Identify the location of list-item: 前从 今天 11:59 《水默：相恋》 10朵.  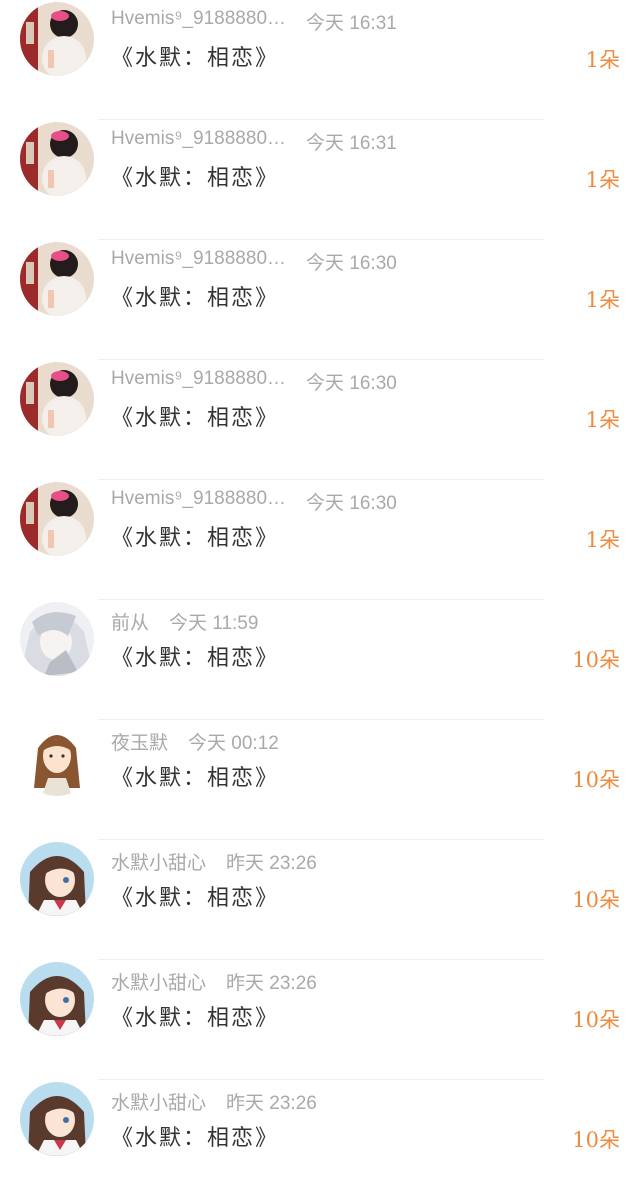
(320, 660).